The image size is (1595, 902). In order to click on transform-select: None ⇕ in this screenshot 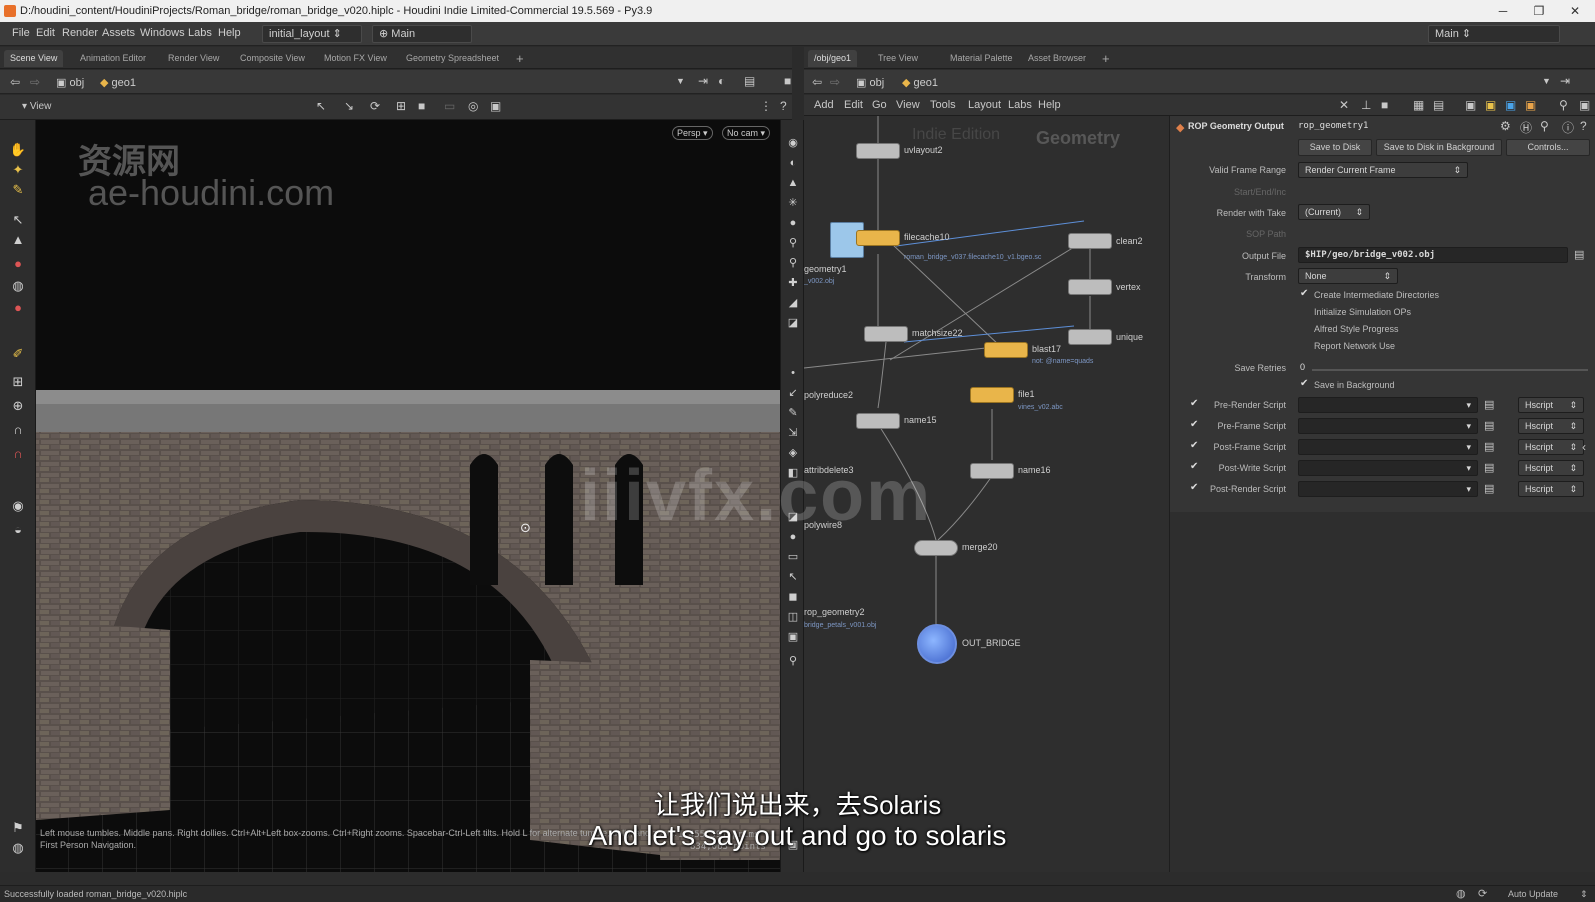, I will do `click(1348, 276)`.